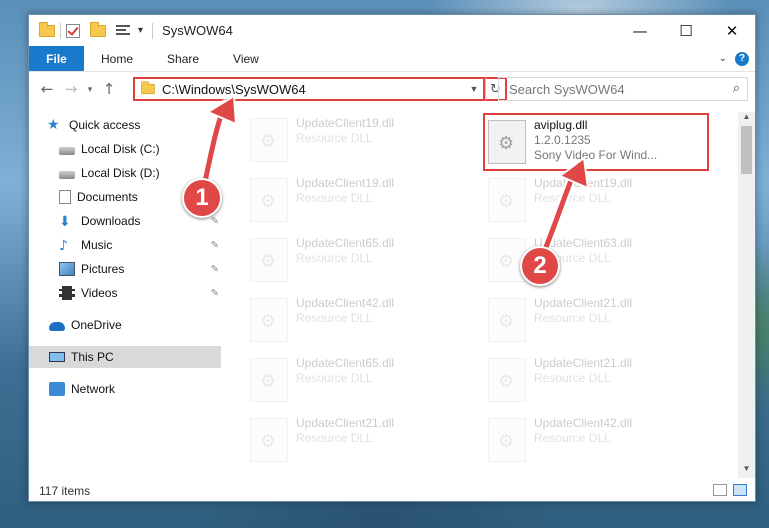 Image resolution: width=769 pixels, height=528 pixels. What do you see at coordinates (732, 30) in the screenshot?
I see `close-button: ✕` at bounding box center [732, 30].